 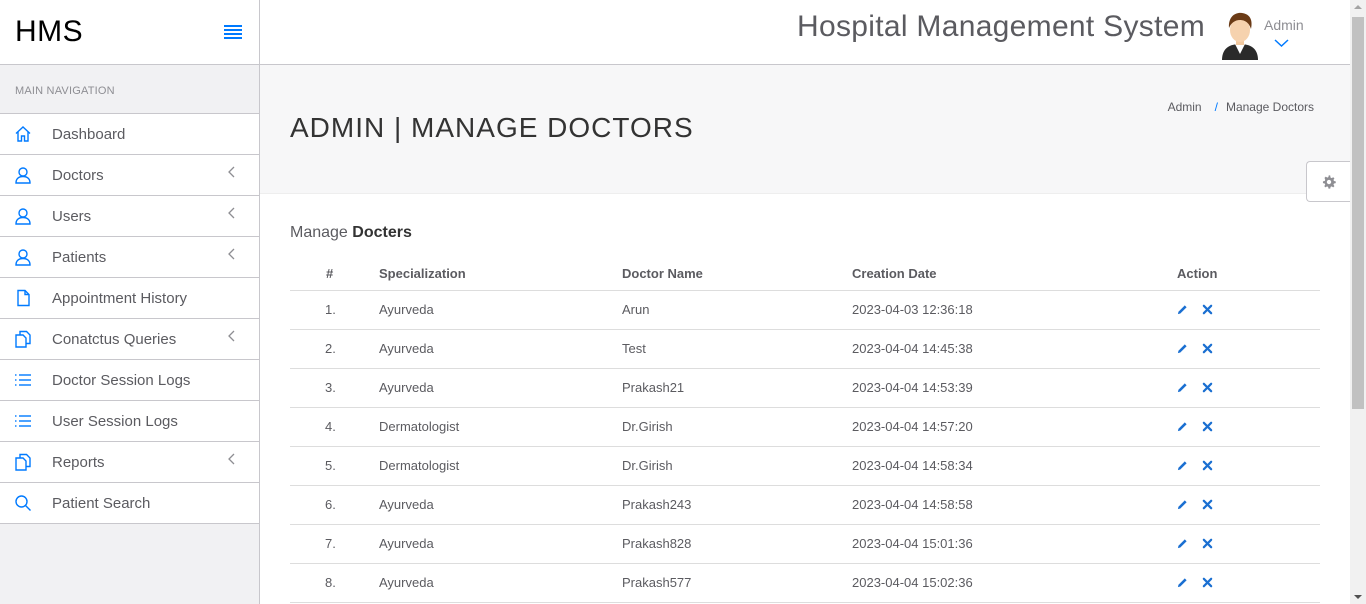 What do you see at coordinates (129, 257) in the screenshot?
I see `sidebar-item-patients: Patients` at bounding box center [129, 257].